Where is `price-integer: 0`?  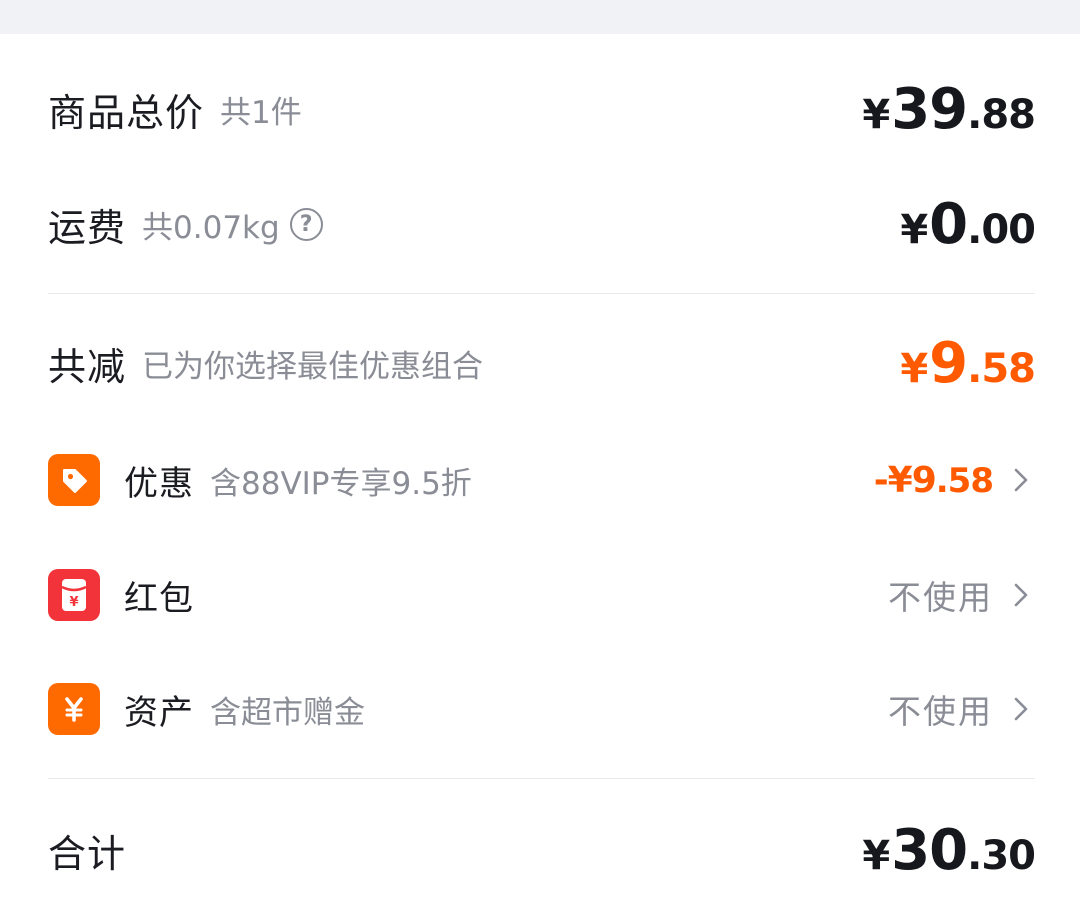 price-integer: 0 is located at coordinates (948, 224).